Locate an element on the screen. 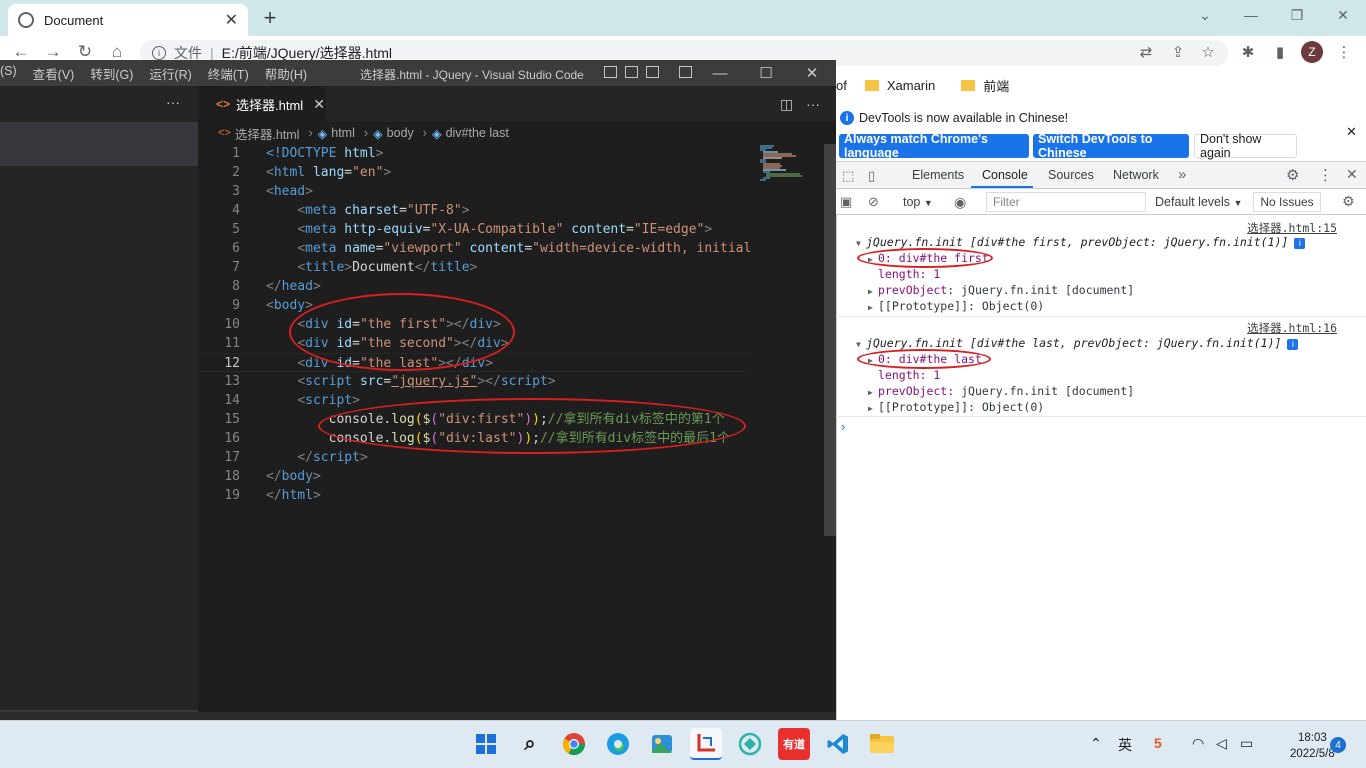  menu-item: 查看(V) is located at coordinates (54, 73).